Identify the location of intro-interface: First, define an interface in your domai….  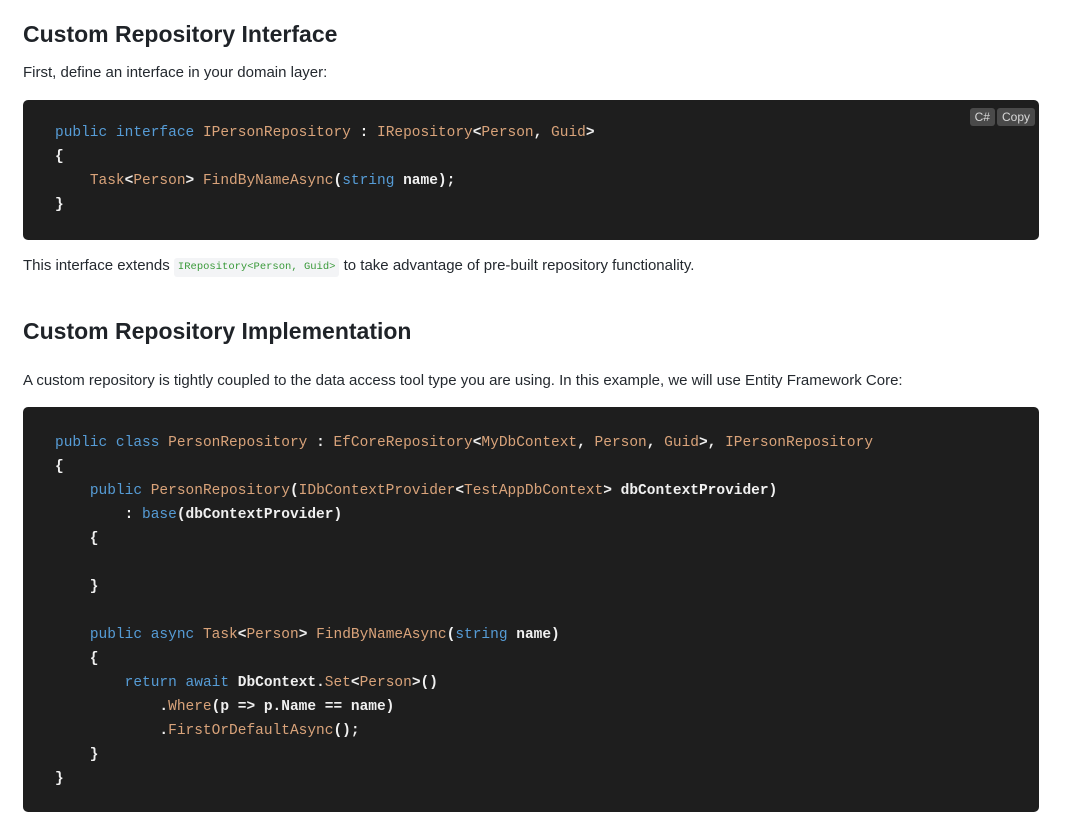
(175, 72).